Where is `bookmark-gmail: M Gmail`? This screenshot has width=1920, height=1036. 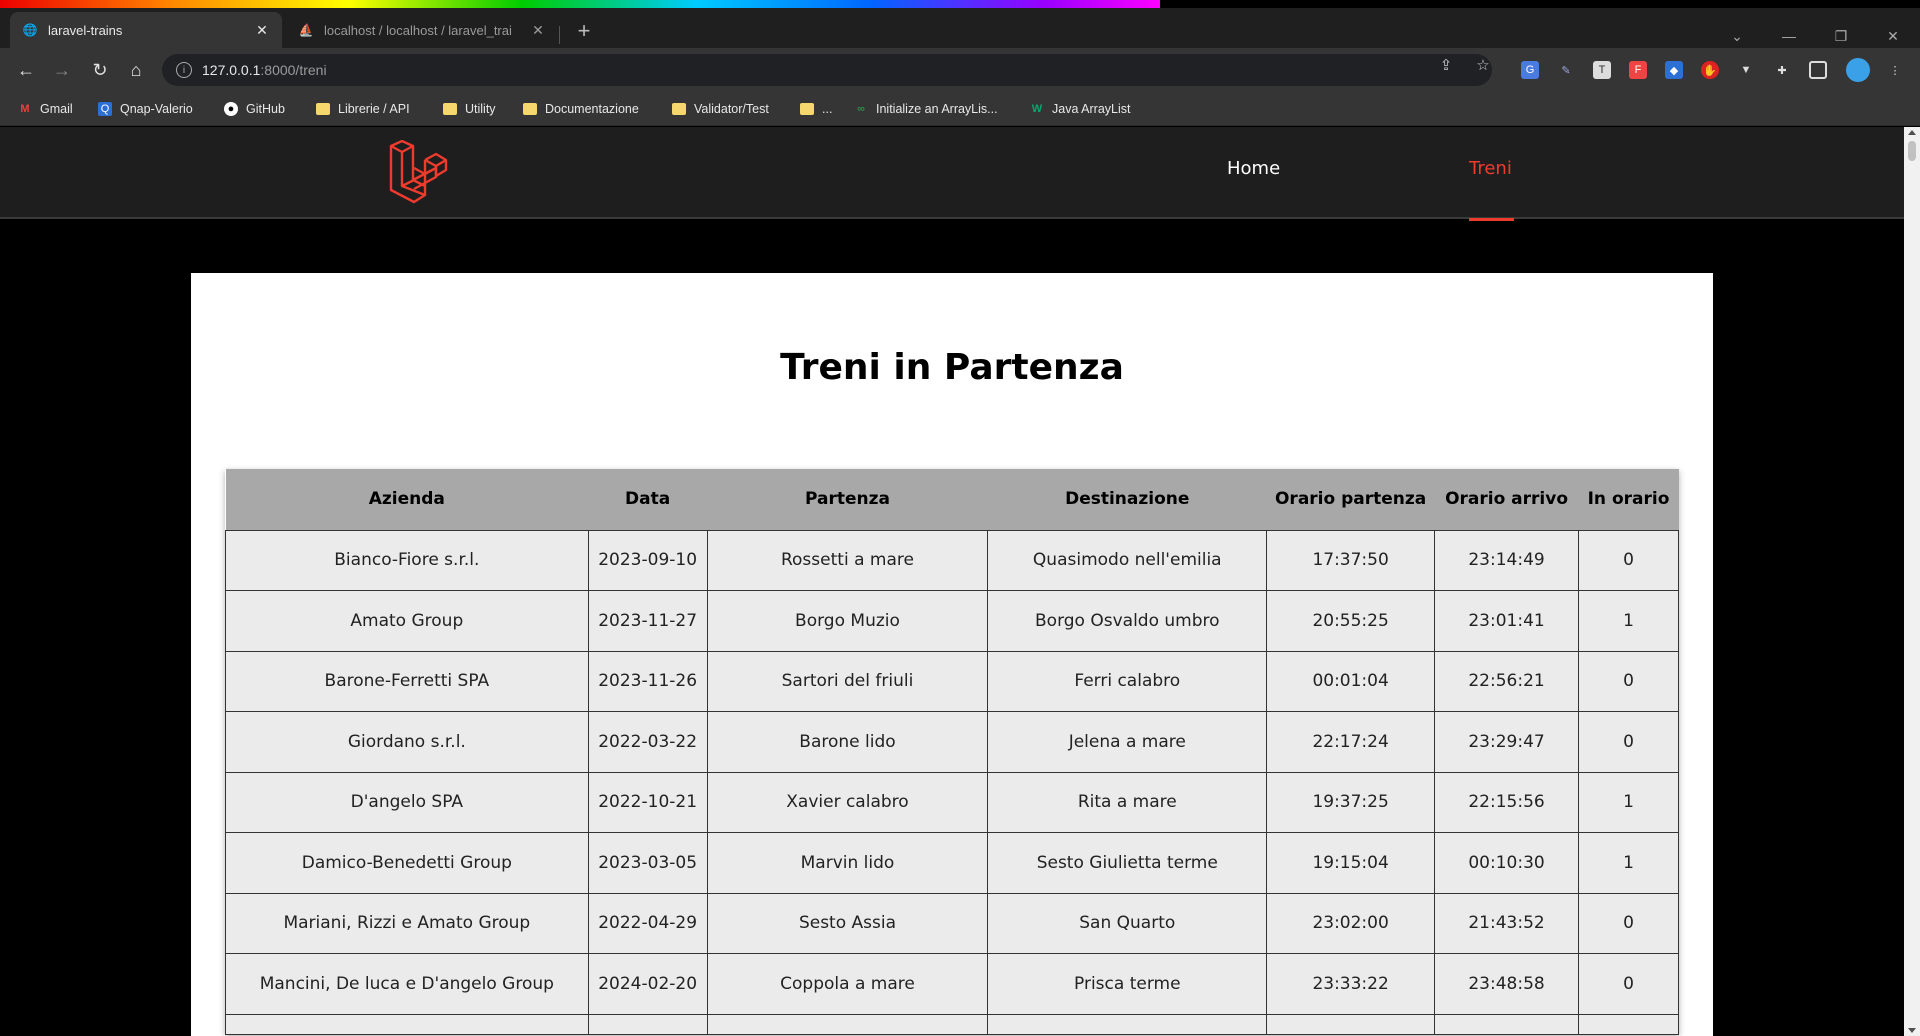 bookmark-gmail: M Gmail is located at coordinates (45, 109).